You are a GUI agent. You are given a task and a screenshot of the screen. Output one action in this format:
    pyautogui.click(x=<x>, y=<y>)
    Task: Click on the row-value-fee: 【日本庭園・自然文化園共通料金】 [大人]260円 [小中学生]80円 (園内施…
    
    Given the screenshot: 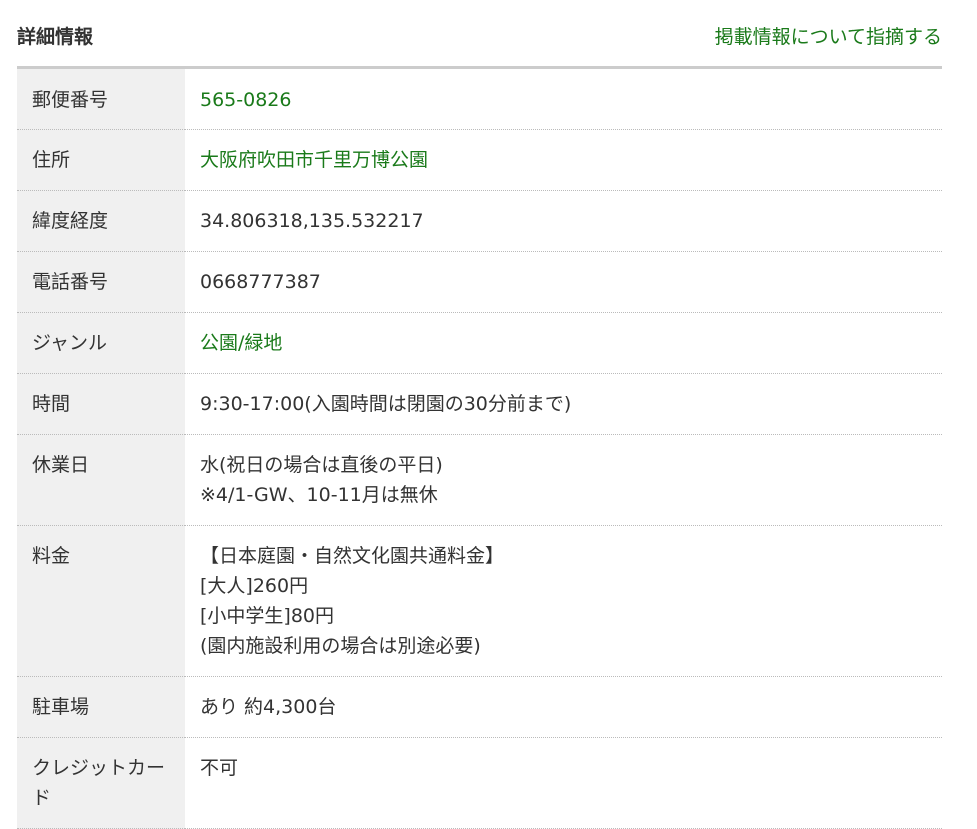 What is the action you would take?
    pyautogui.click(x=563, y=601)
    